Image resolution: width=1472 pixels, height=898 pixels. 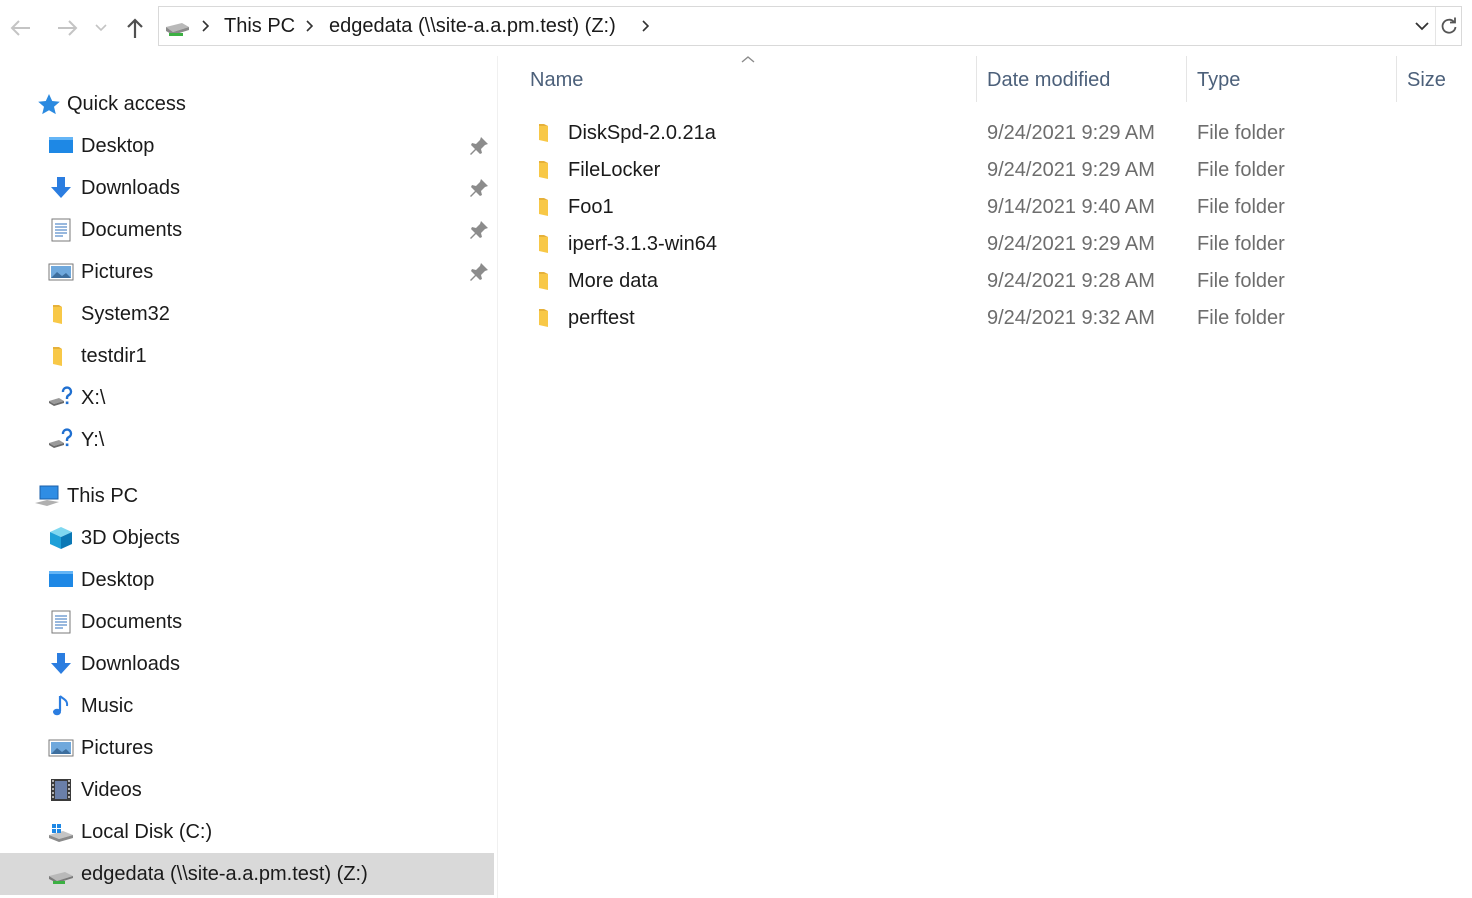 What do you see at coordinates (472, 26) in the screenshot?
I see `breadcrumb-edgedata: edgedata (\\site-a.a.pm.test) (Z:)` at bounding box center [472, 26].